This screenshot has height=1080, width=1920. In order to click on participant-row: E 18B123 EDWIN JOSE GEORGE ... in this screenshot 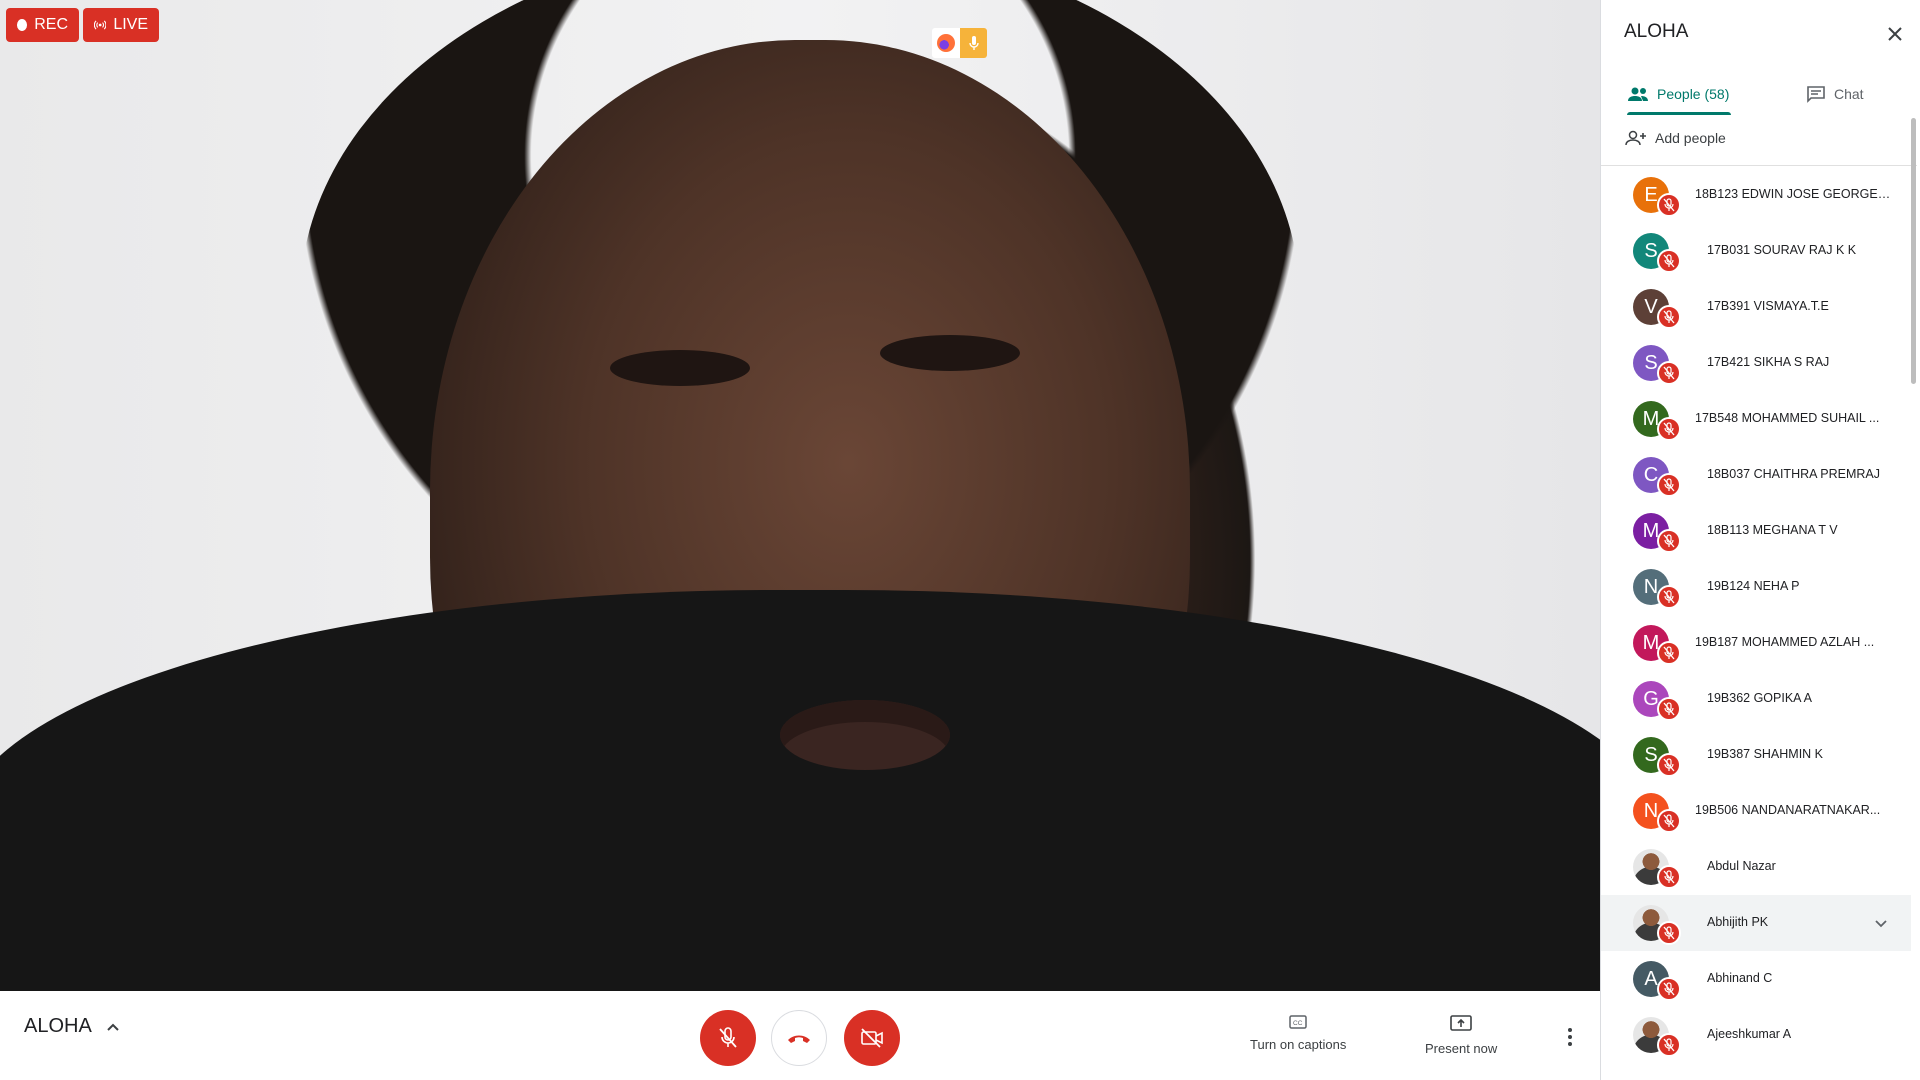, I will do `click(1756, 195)`.